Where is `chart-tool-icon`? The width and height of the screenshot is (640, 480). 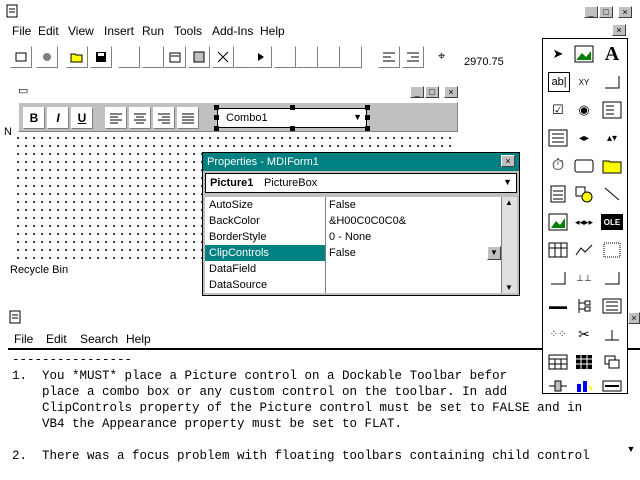 chart-tool-icon is located at coordinates (584, 386).